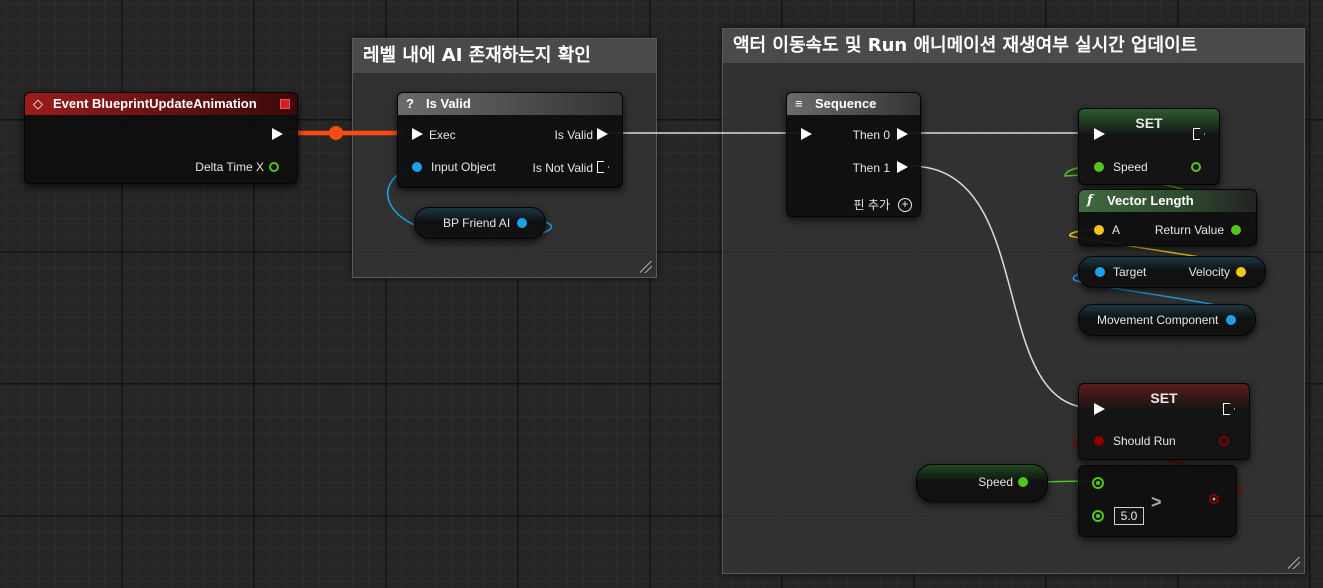  What do you see at coordinates (1090, 200) in the screenshot?
I see `function-icon: f` at bounding box center [1090, 200].